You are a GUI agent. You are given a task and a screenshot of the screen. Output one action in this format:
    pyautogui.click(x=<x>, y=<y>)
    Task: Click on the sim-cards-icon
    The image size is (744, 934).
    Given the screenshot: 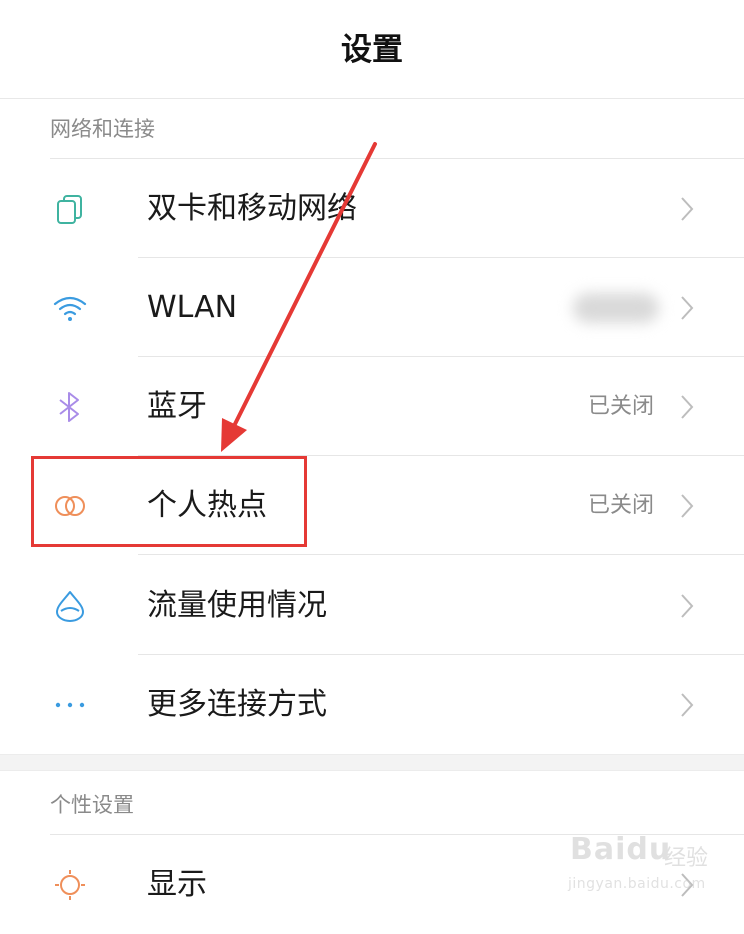 What is the action you would take?
    pyautogui.click(x=69, y=209)
    